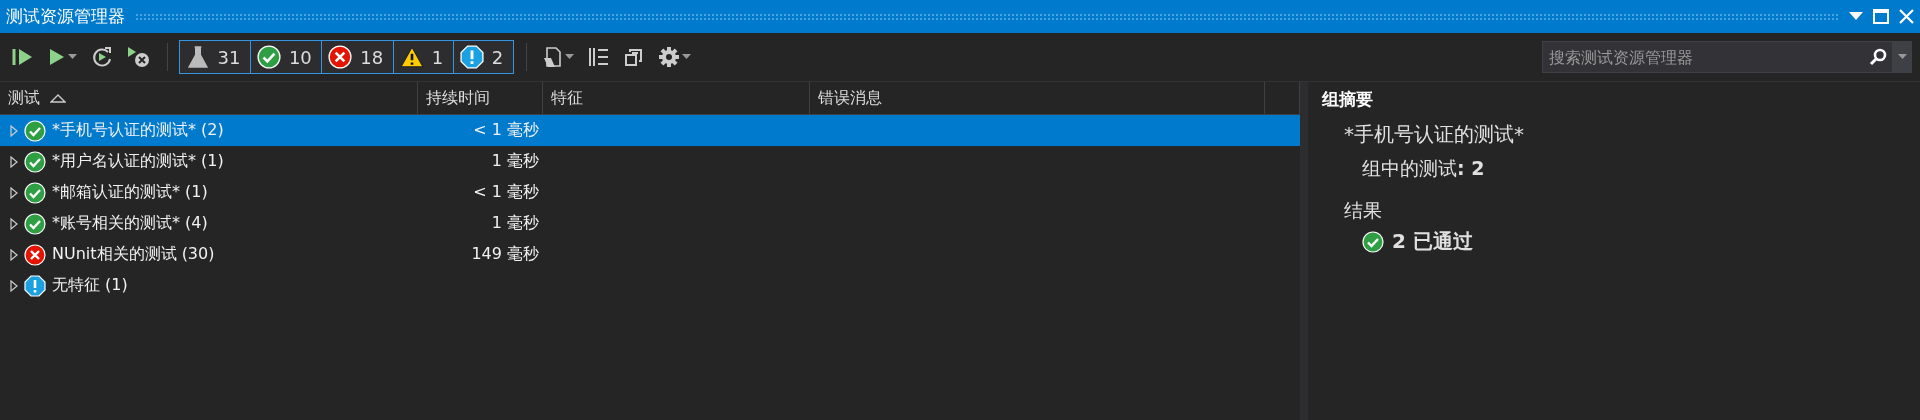 The image size is (1920, 420). Describe the element at coordinates (90, 285) in the screenshot. I see `test-group-name: 无特征 (1)` at that location.